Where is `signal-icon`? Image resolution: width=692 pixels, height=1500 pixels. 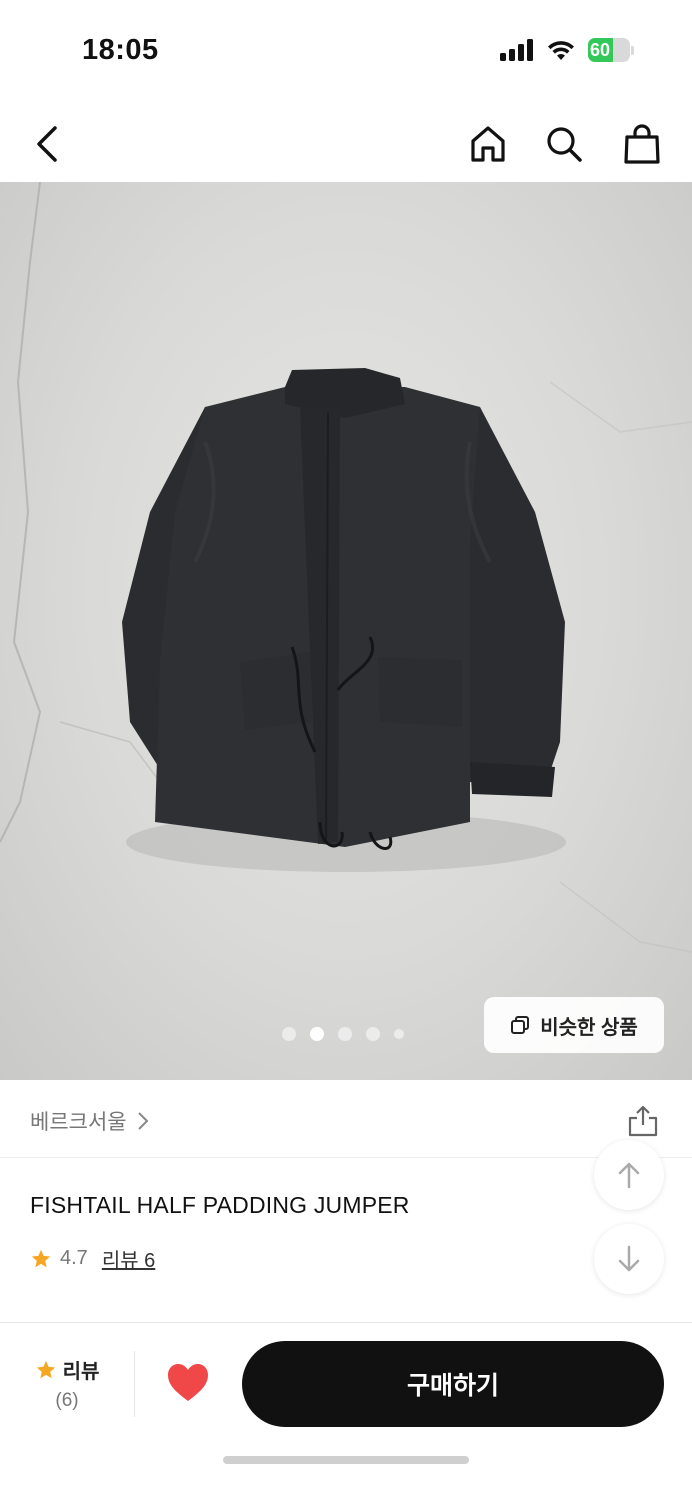
signal-icon is located at coordinates (516, 50).